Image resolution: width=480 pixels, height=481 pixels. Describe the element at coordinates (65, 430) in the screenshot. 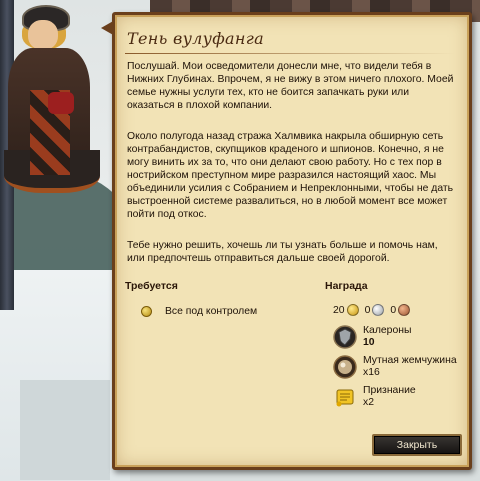

I see `road` at that location.